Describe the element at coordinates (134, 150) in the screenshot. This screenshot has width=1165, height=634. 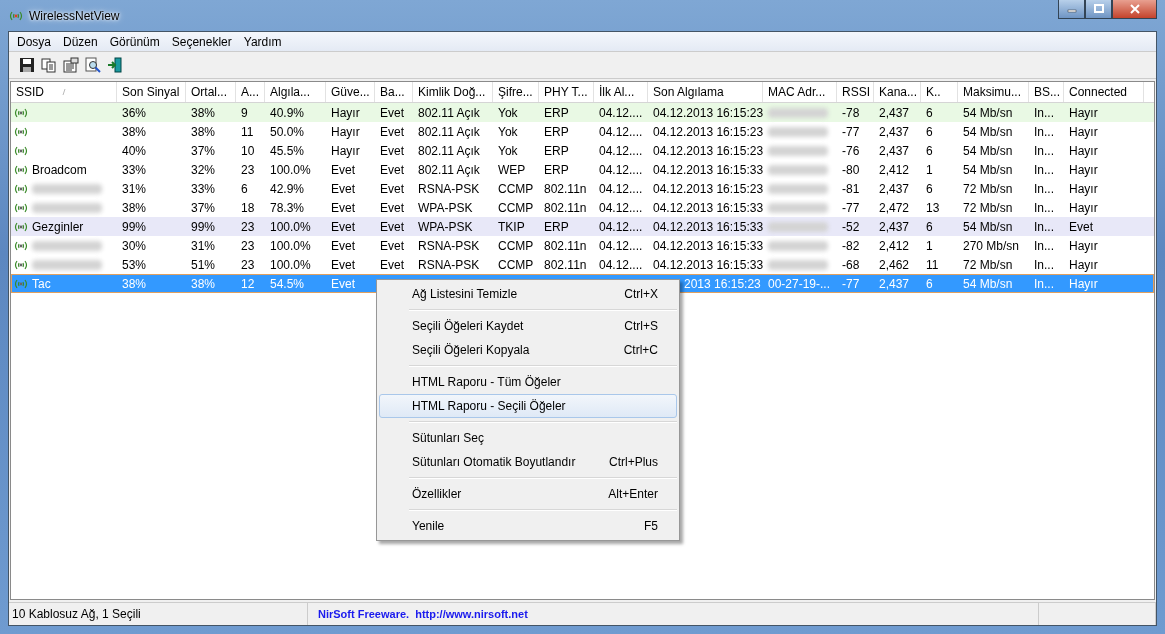
I see `table-cell: 40%` at that location.